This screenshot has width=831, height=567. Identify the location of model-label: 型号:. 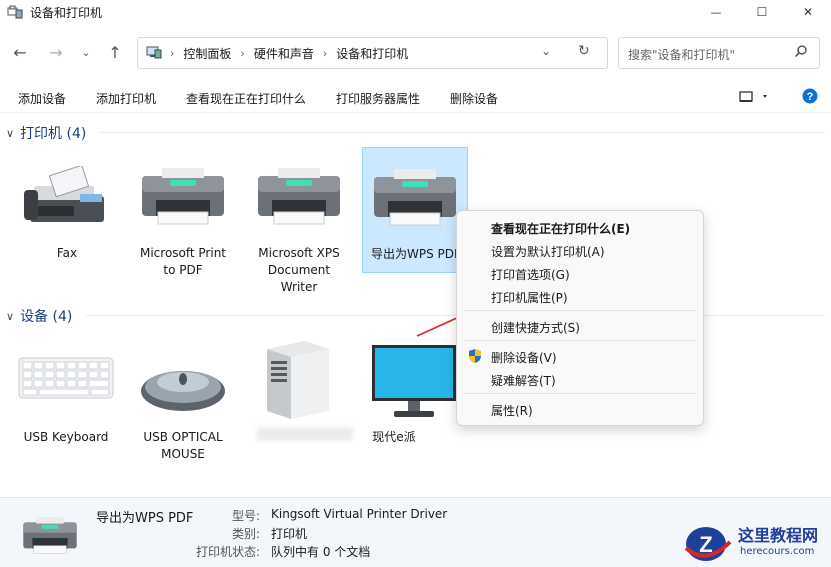
(246, 516).